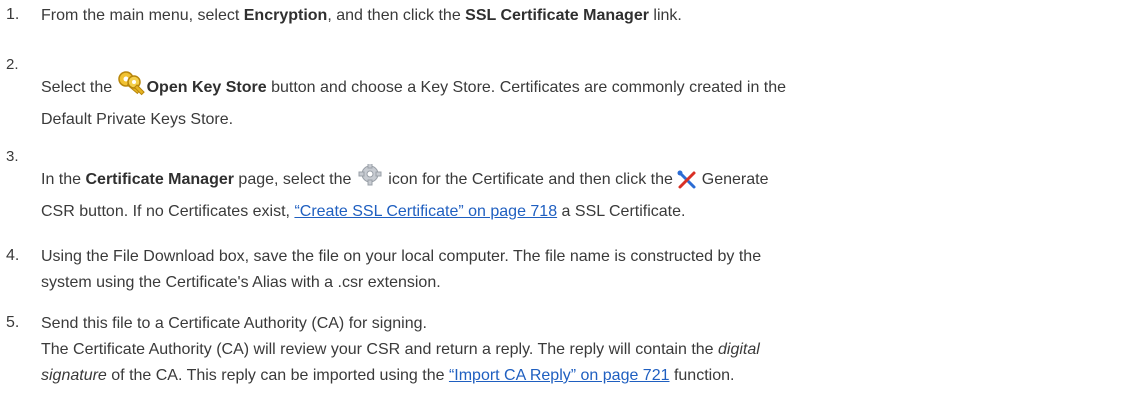 This screenshot has width=1147, height=399. I want to click on link-ssl-certificate-manager: SSL Certificate Manager, so click(557, 15).